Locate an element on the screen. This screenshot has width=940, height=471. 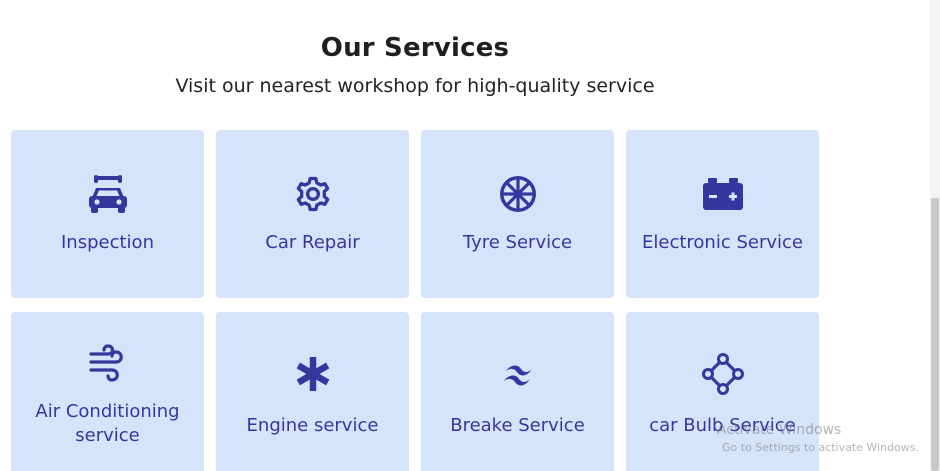
gear-icon is located at coordinates (312, 194).